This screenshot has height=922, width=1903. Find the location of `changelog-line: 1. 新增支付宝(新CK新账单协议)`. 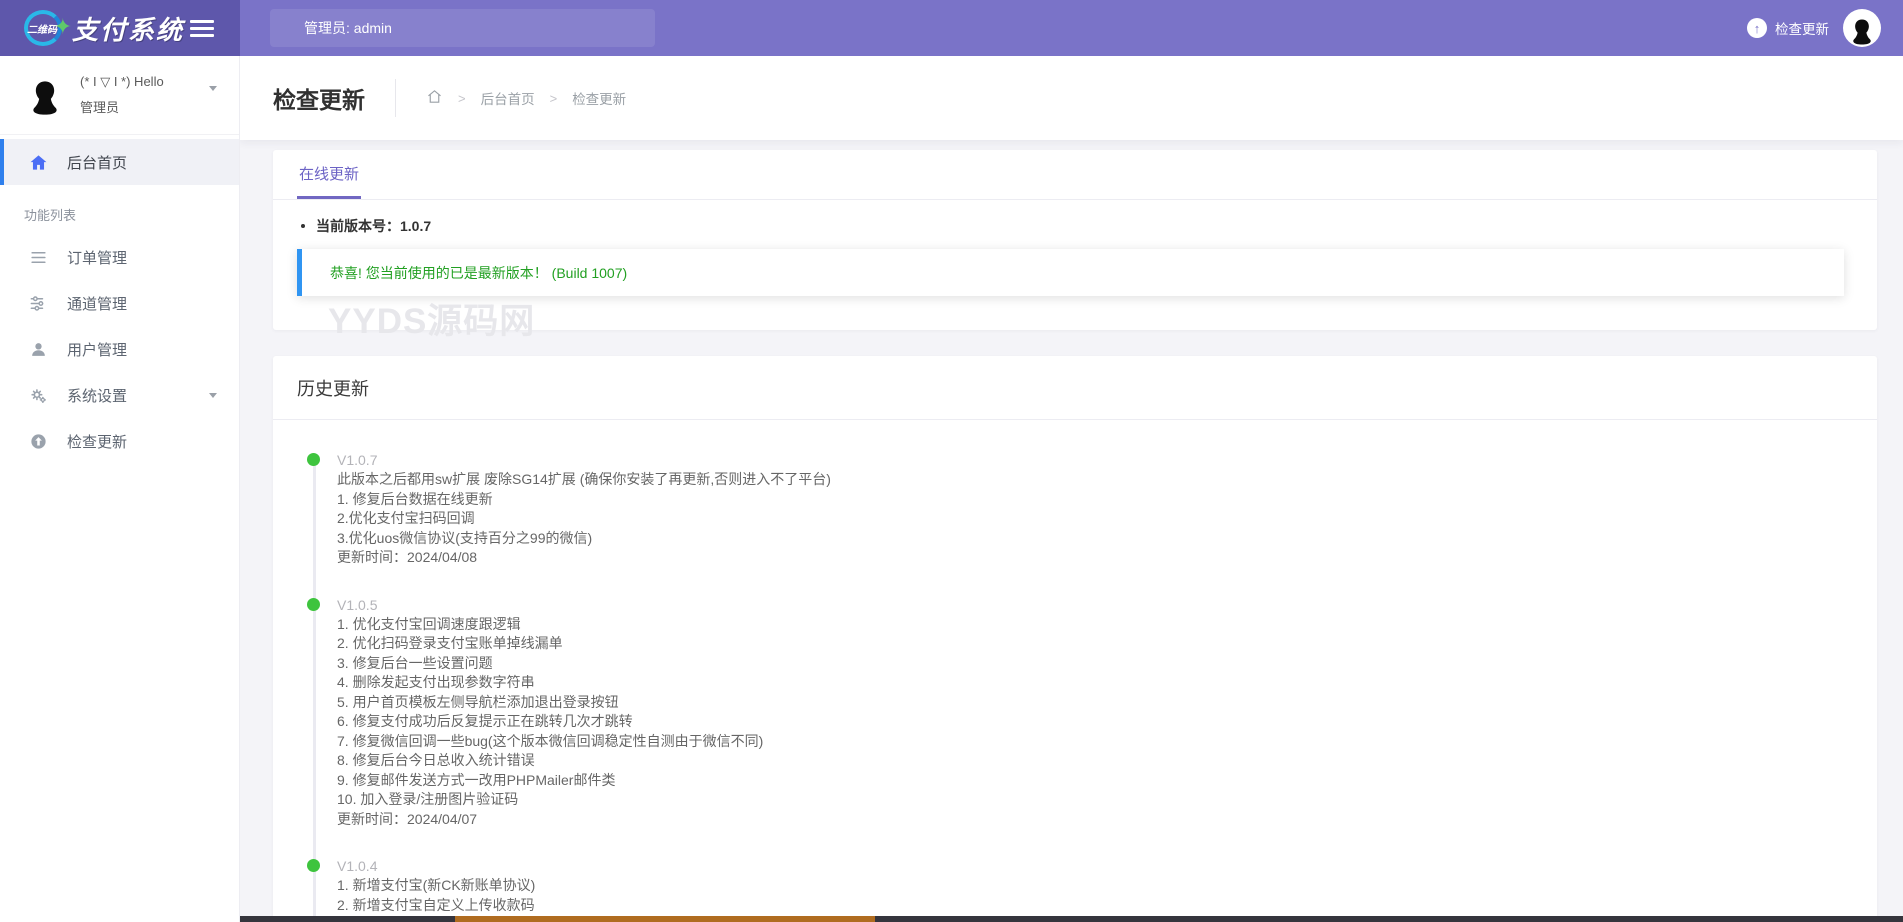

changelog-line: 1. 新增支付宝(新CK新账单协议) is located at coordinates (436, 885).